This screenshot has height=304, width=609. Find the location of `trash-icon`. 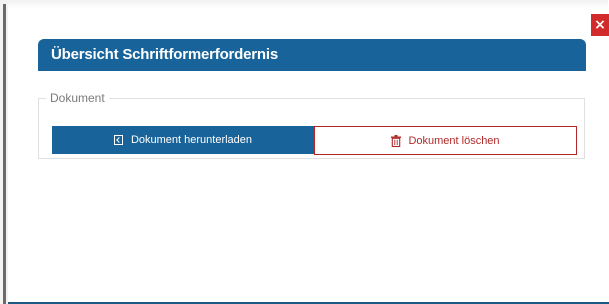

trash-icon is located at coordinates (396, 140).